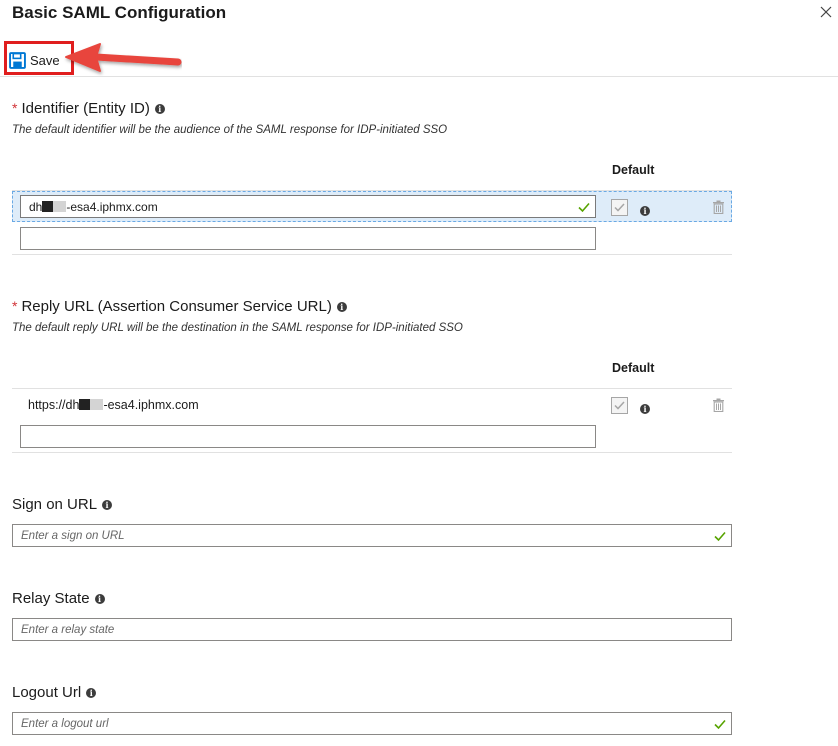 The width and height of the screenshot is (838, 746). I want to click on logout-url-title: Logout Url, so click(47, 692).